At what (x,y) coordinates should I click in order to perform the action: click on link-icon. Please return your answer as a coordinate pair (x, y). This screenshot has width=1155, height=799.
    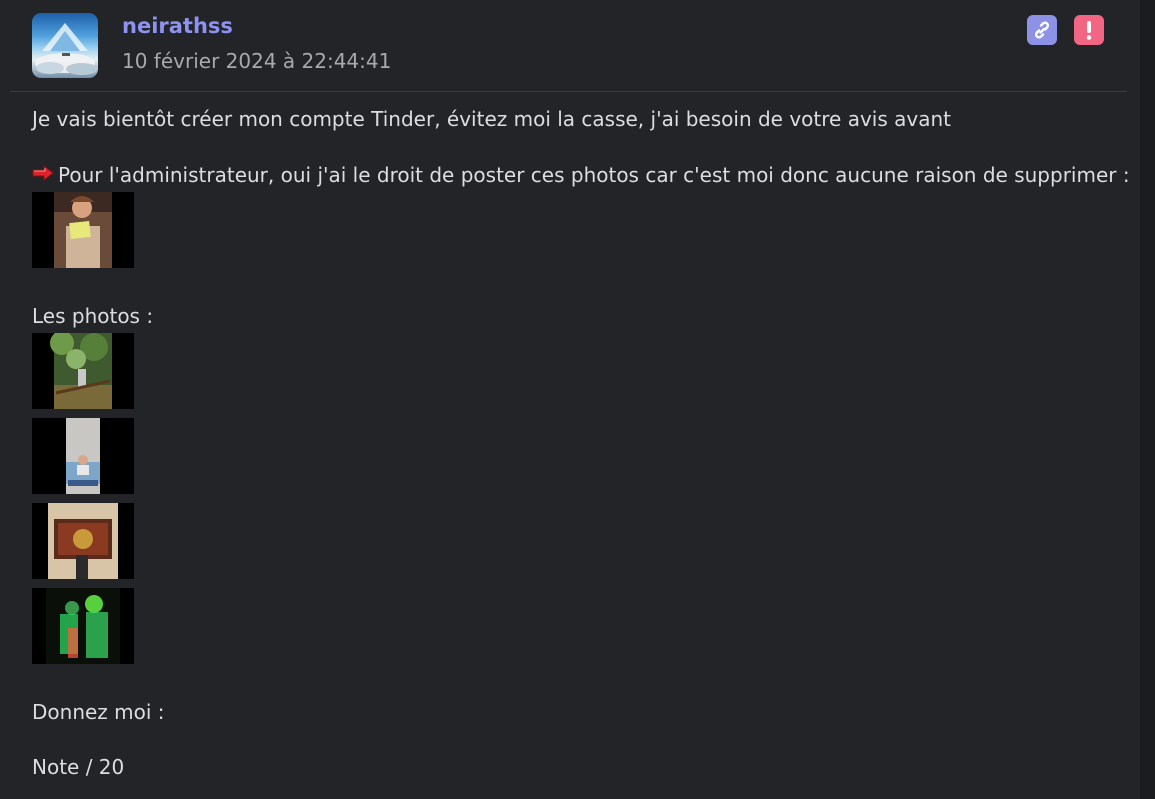
    Looking at the image, I should click on (1042, 30).